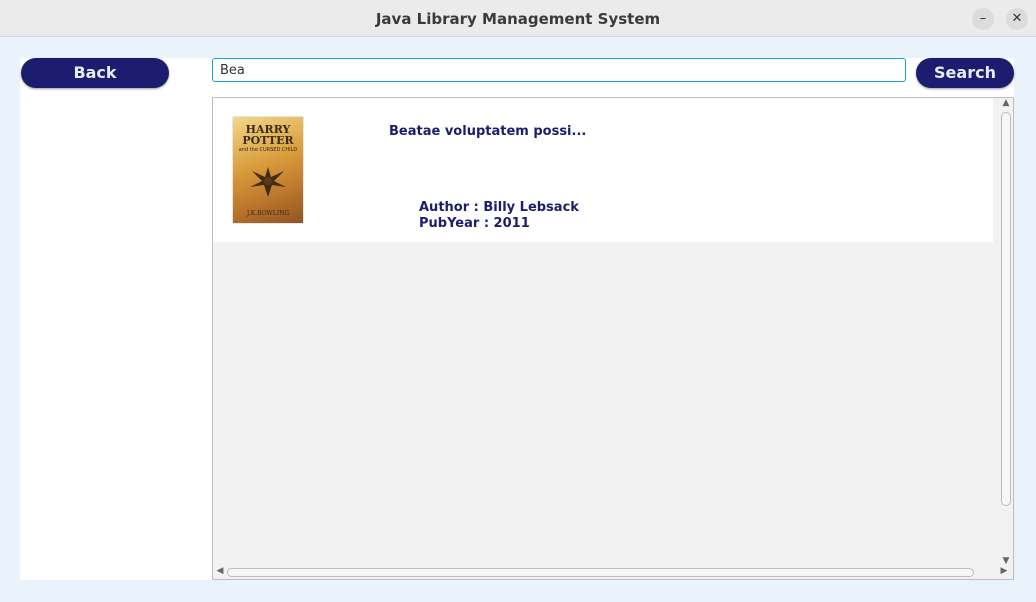 This screenshot has height=602, width=1036. I want to click on close-button: ✕, so click(1017, 19).